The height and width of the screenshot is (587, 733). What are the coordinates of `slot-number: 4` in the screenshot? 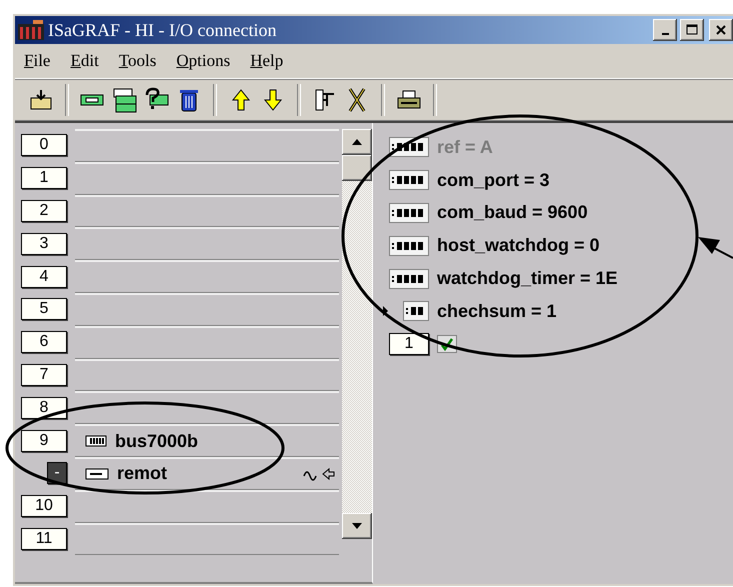 It's located at (44, 277).